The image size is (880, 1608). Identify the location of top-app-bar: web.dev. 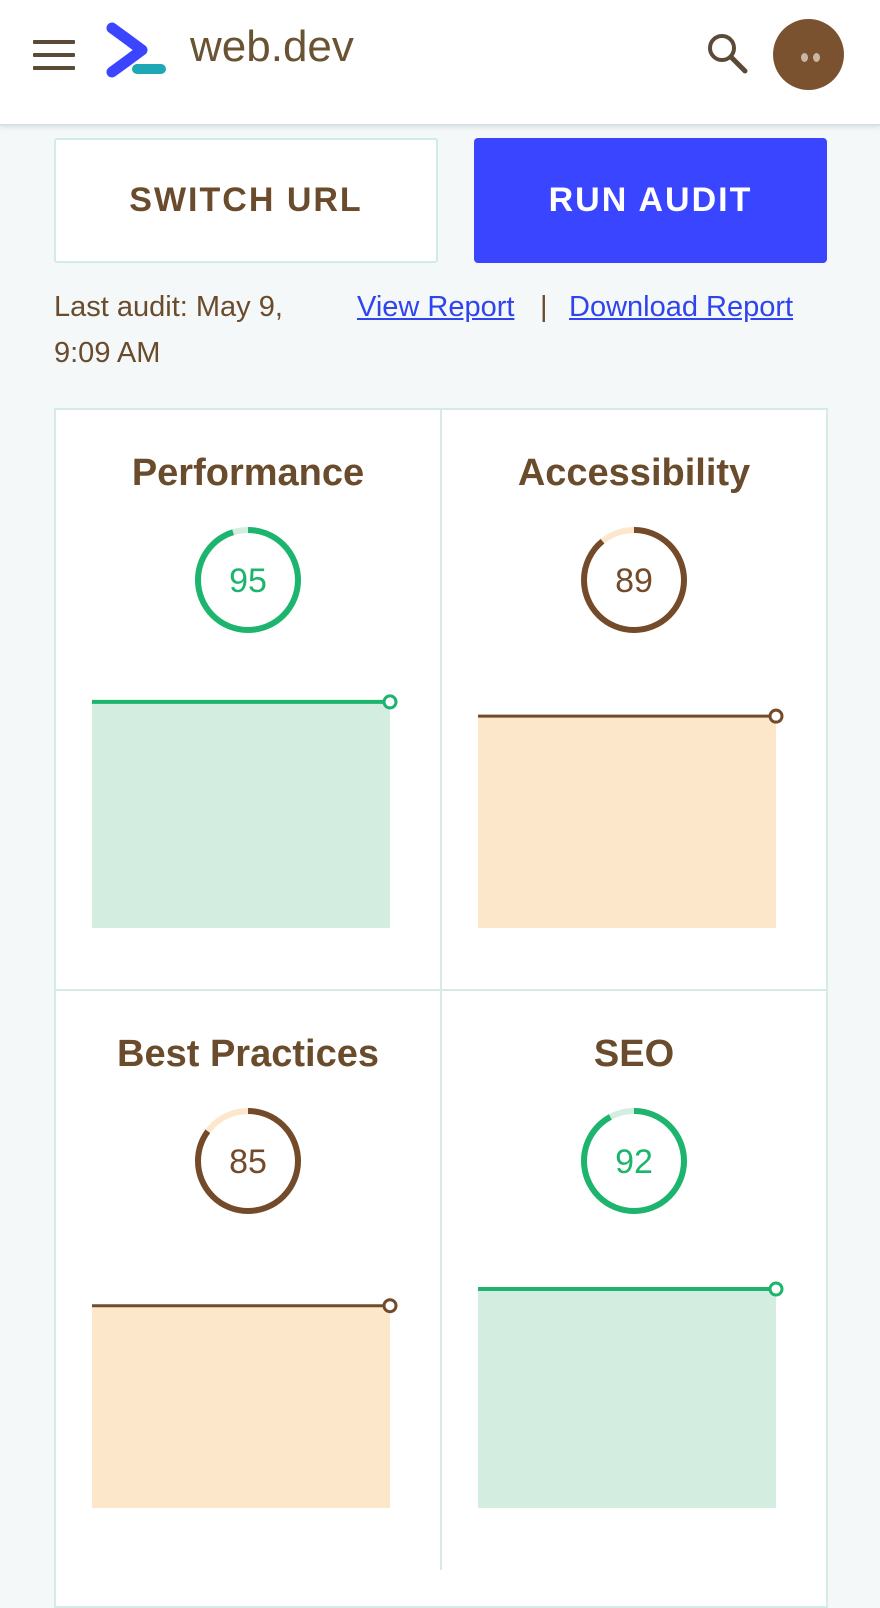
(440, 63).